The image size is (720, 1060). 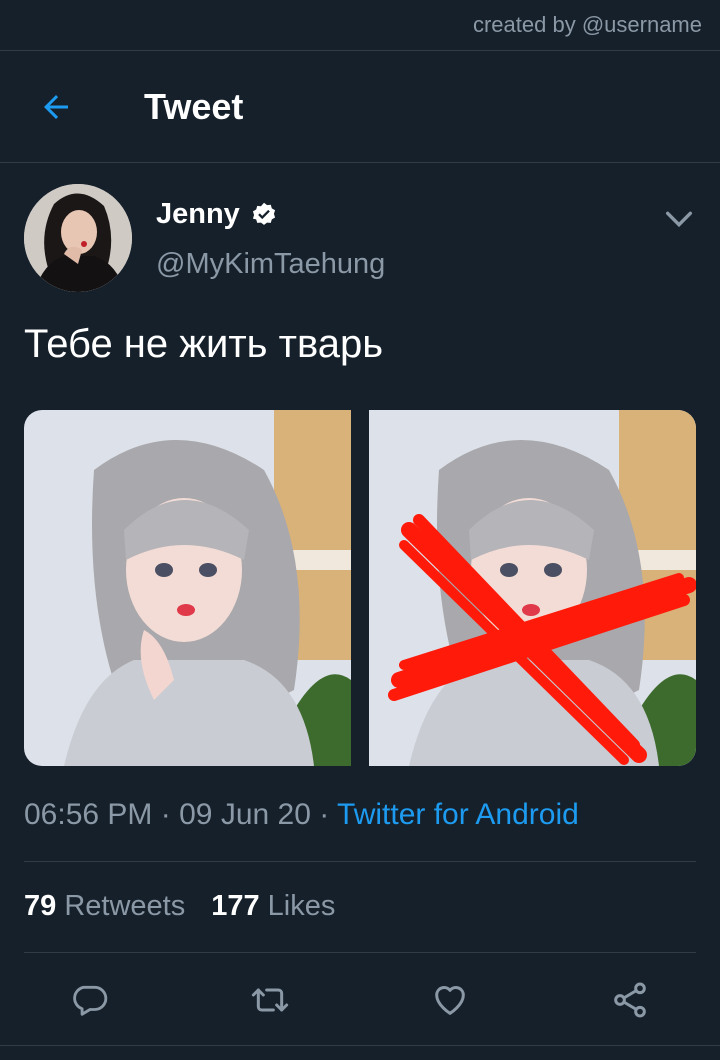 What do you see at coordinates (360, 1000) in the screenshot?
I see `tweet-actions` at bounding box center [360, 1000].